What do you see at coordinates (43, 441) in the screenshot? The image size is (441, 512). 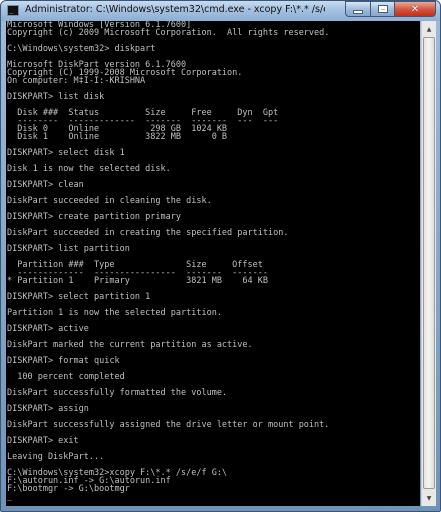 I see `console-line: DISKPART> exit` at bounding box center [43, 441].